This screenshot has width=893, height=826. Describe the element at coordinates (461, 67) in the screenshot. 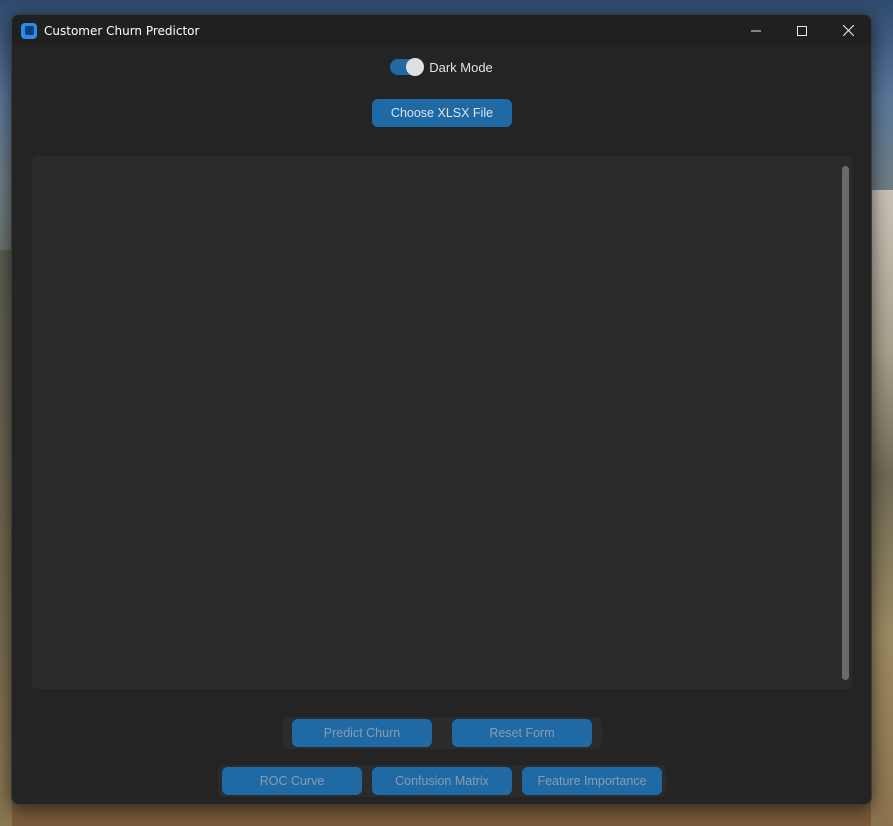

I see `dark-mode-label: Dark Mode` at that location.